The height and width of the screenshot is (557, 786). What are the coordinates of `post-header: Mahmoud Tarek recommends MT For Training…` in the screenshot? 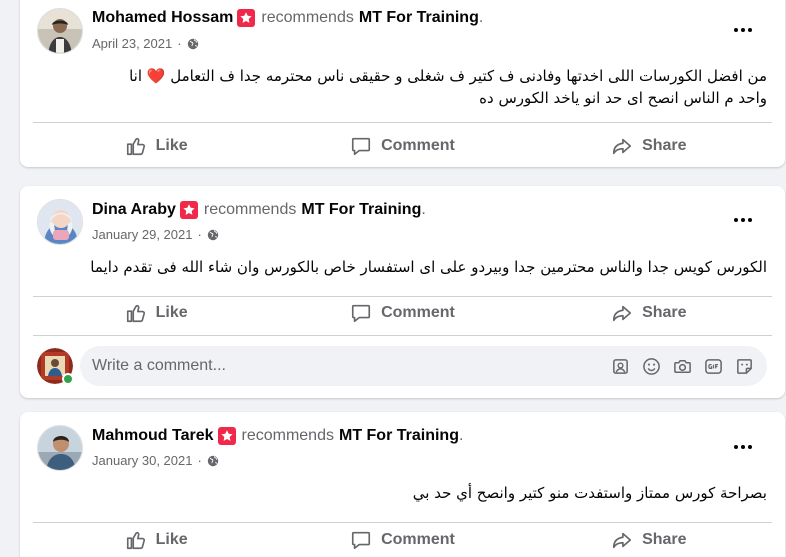 It's located at (277, 436).